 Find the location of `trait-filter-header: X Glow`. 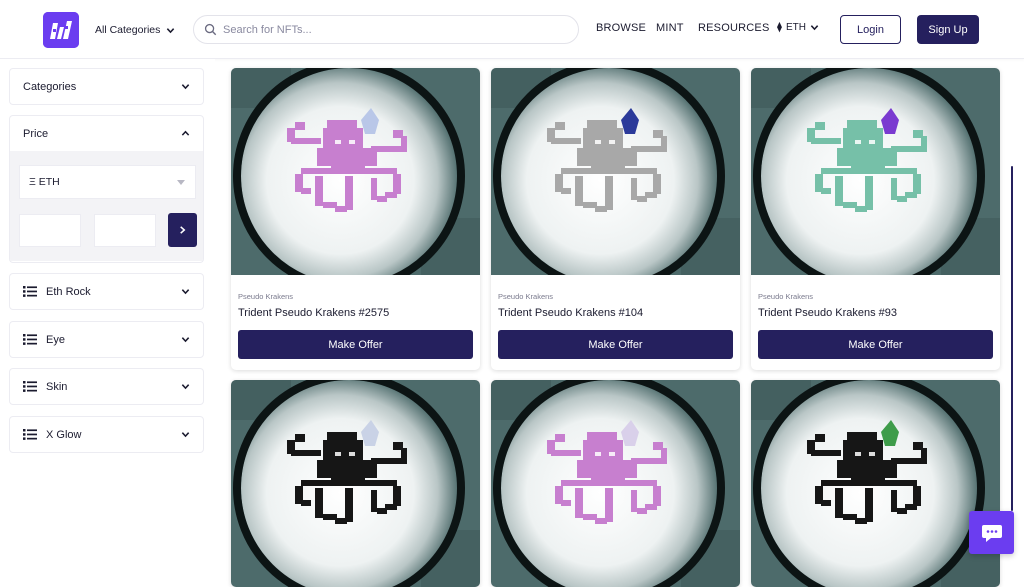

trait-filter-header: X Glow is located at coordinates (106, 434).